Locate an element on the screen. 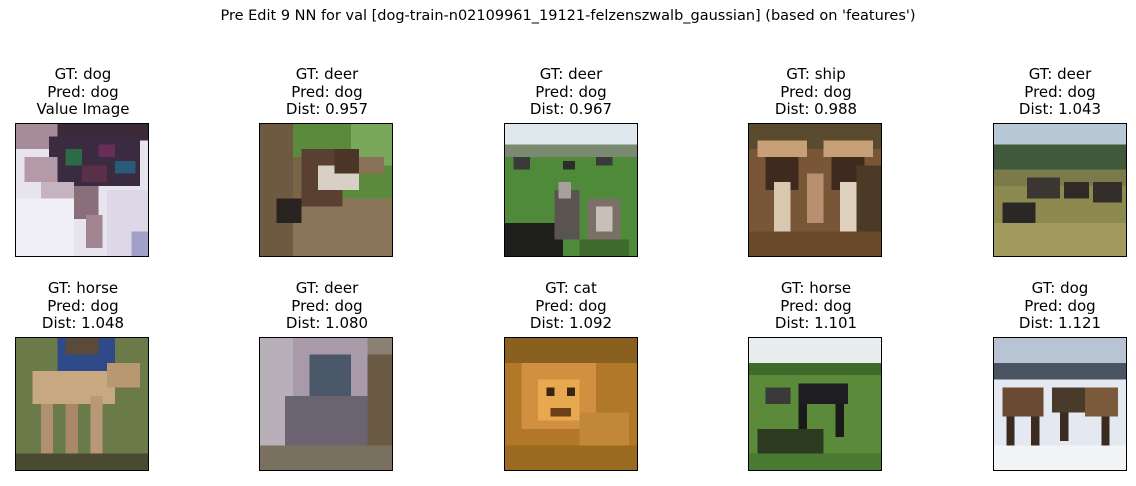 Image resolution: width=1136 pixels, height=486 pixels. panel-9: GT: horse Pred: dog Dist: 1.101 is located at coordinates (816, 306).